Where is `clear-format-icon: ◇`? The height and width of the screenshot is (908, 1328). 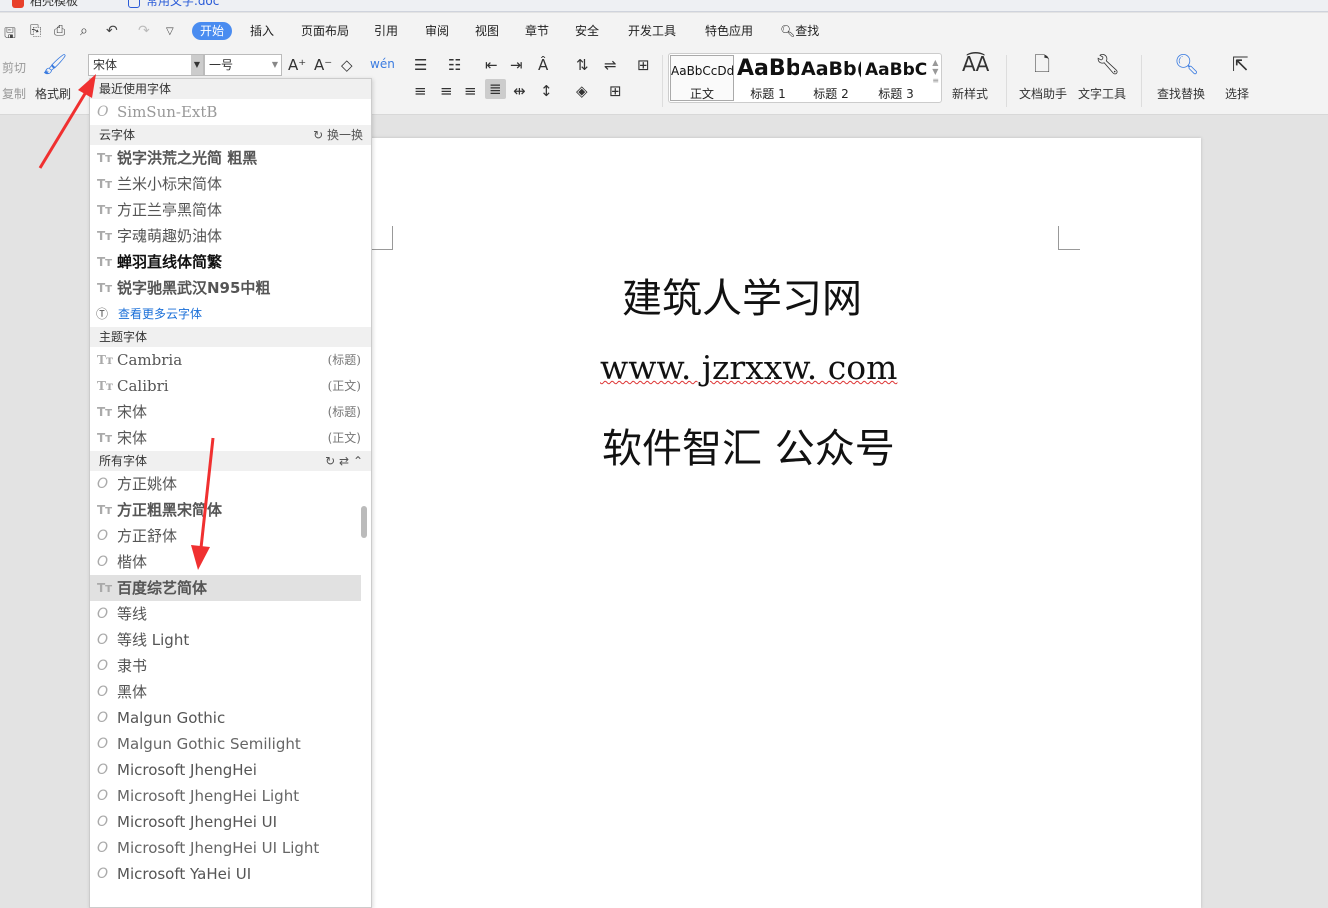 clear-format-icon: ◇ is located at coordinates (347, 65).